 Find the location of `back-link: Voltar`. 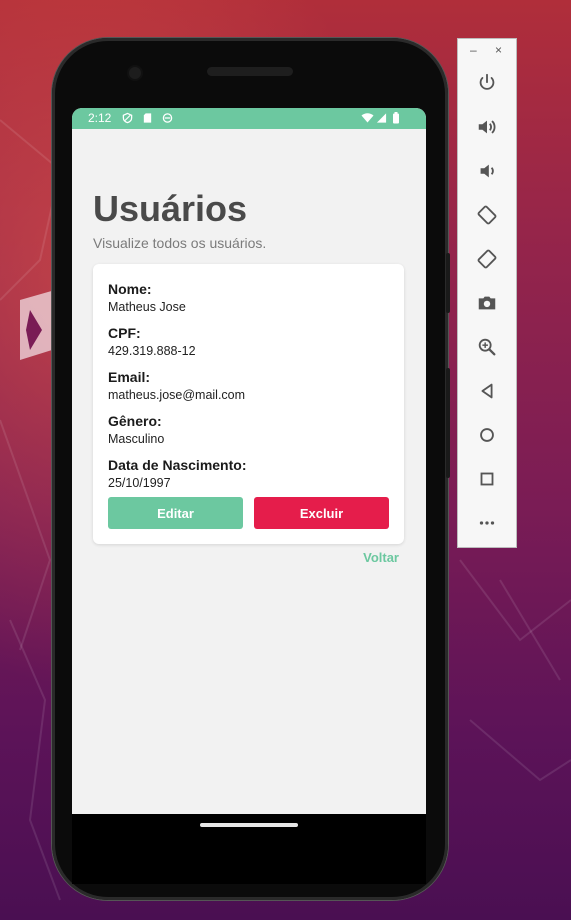

back-link: Voltar is located at coordinates (381, 557).